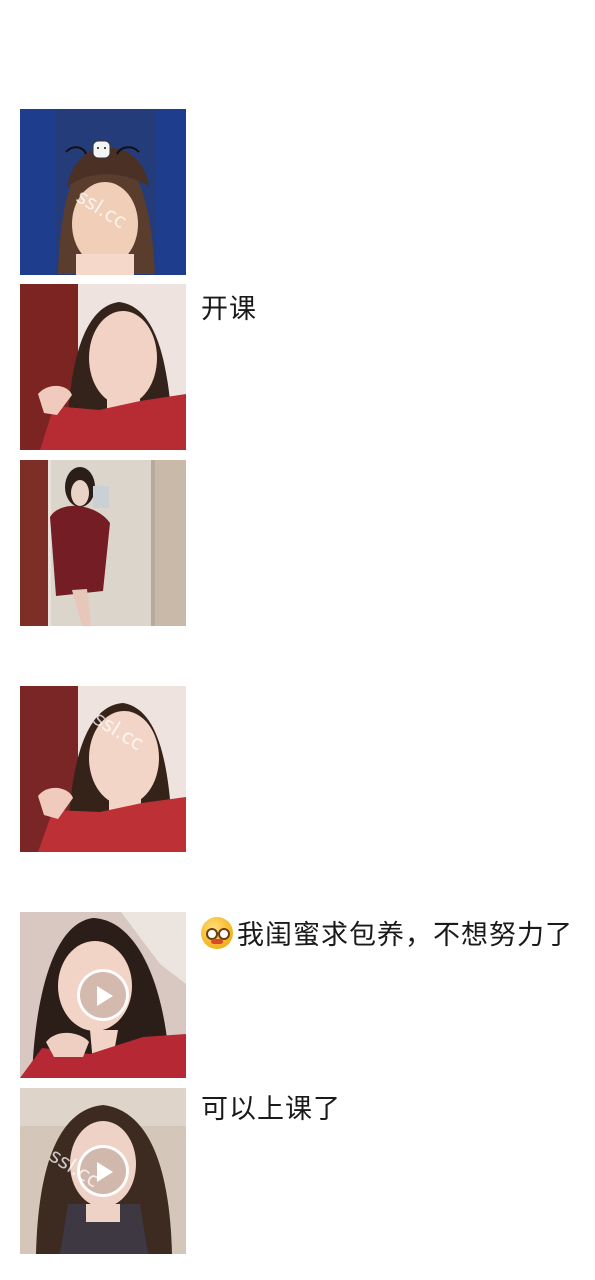 The width and height of the screenshot is (595, 1280). I want to click on photo-thumbnail-1: ssl.cc, so click(103, 192).